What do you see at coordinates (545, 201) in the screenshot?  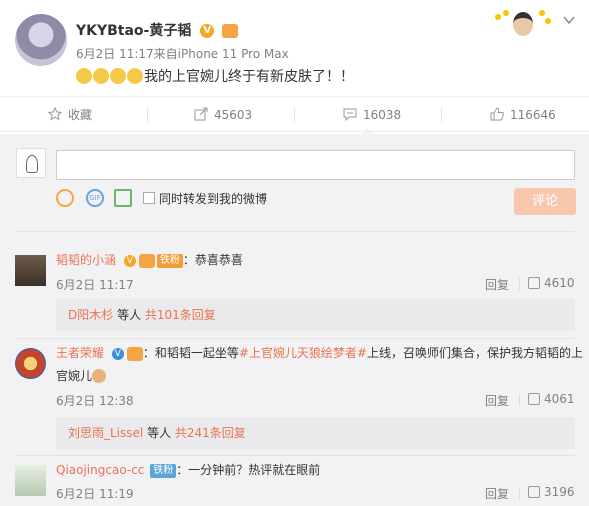 I see `submit-comment-button: 评论` at bounding box center [545, 201].